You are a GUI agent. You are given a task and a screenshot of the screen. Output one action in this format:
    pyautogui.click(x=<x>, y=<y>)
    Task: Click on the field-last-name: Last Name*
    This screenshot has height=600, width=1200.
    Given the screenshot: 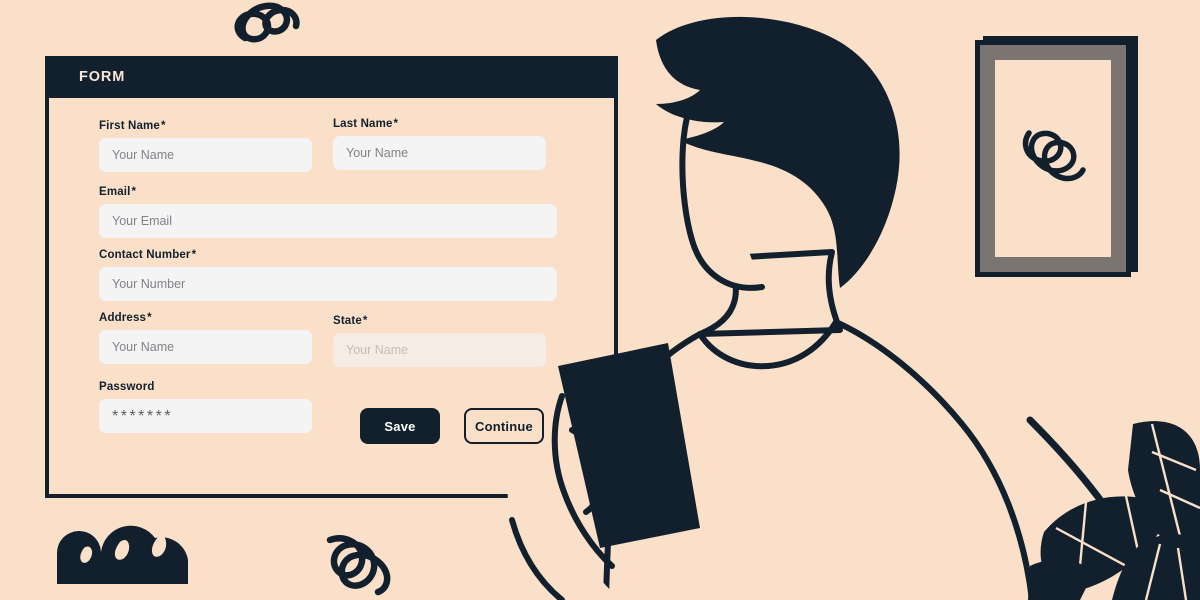 What is the action you would take?
    pyautogui.click(x=439, y=145)
    